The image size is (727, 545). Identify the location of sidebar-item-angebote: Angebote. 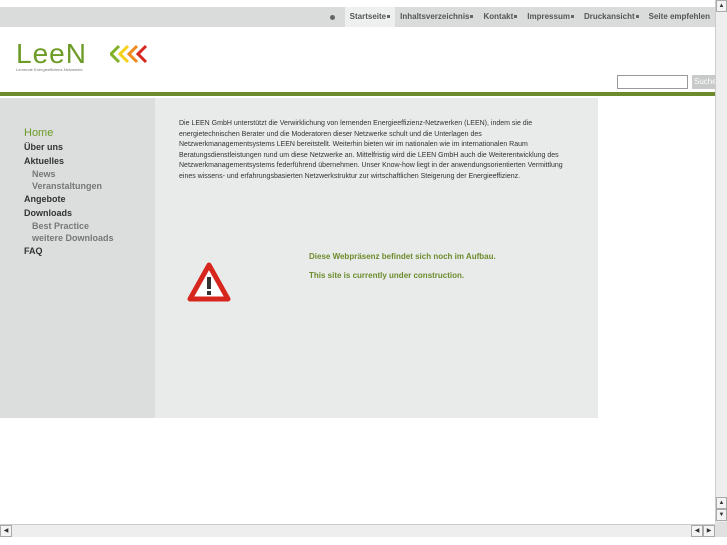
(69, 199).